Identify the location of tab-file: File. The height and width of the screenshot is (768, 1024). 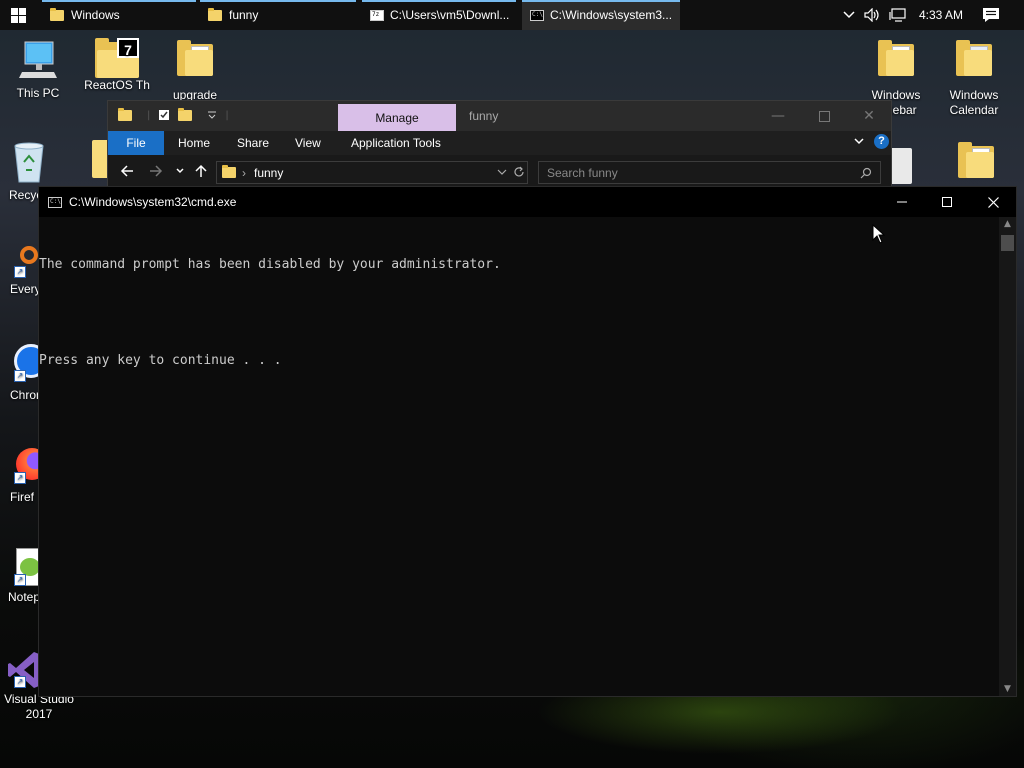
(136, 143).